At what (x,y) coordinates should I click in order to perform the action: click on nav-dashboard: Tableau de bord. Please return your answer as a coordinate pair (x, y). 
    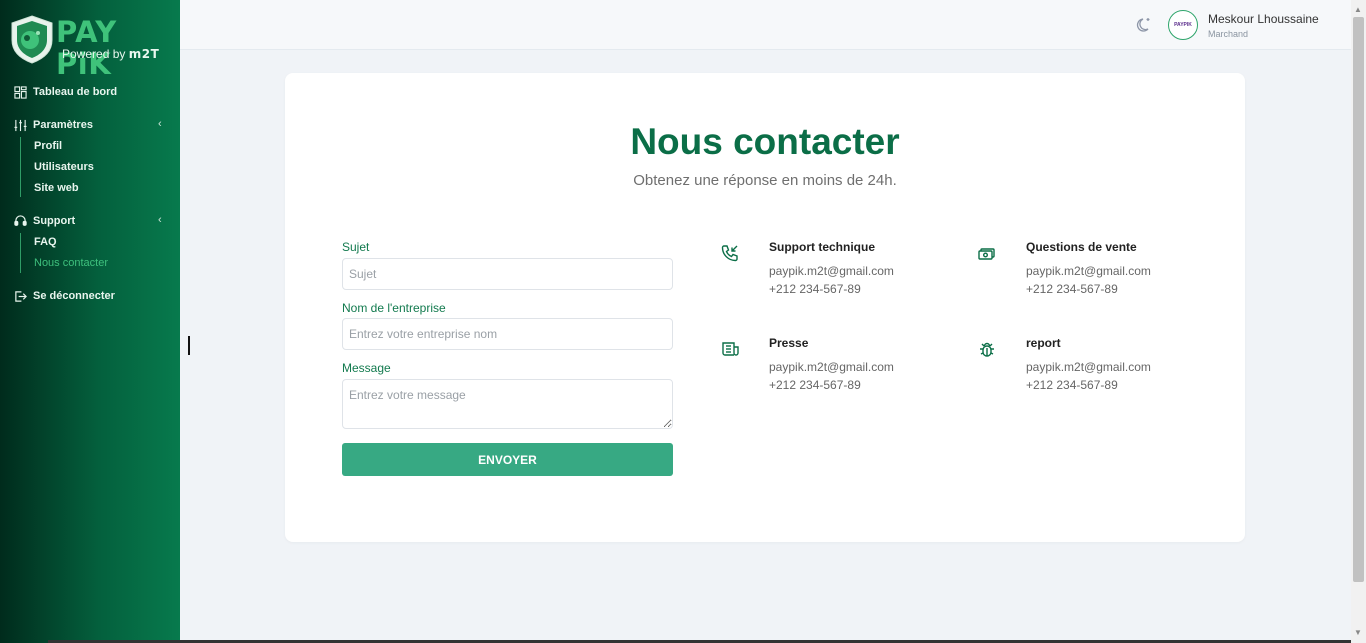
    Looking at the image, I should click on (65, 92).